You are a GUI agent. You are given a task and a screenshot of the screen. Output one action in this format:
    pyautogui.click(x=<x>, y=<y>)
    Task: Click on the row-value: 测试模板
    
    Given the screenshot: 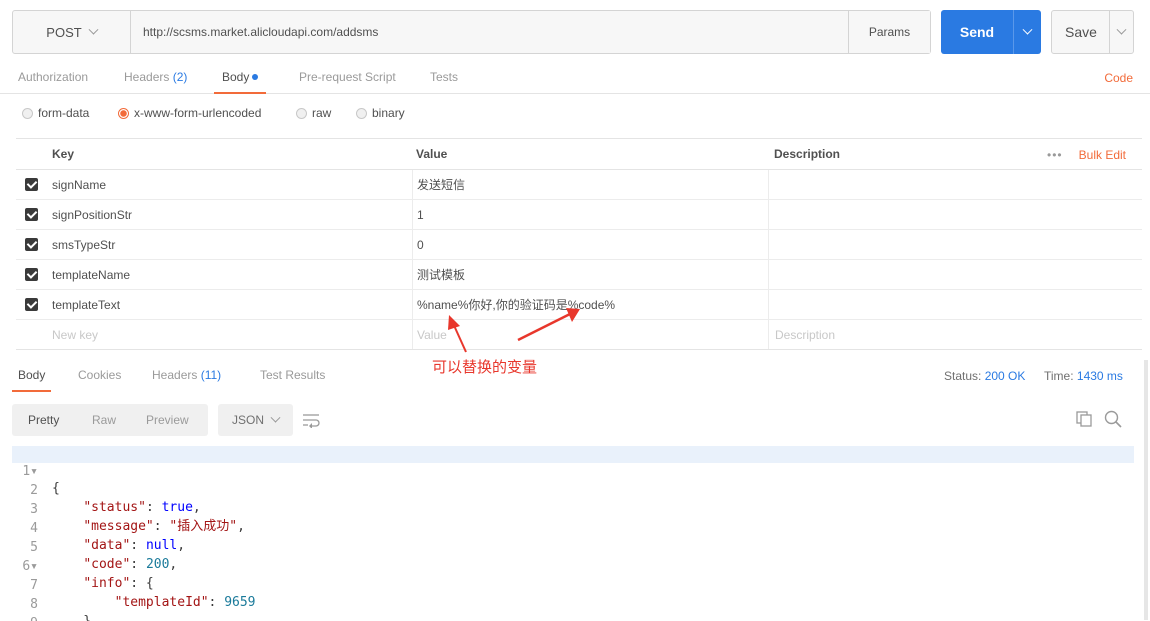 What is the action you would take?
    pyautogui.click(x=589, y=274)
    